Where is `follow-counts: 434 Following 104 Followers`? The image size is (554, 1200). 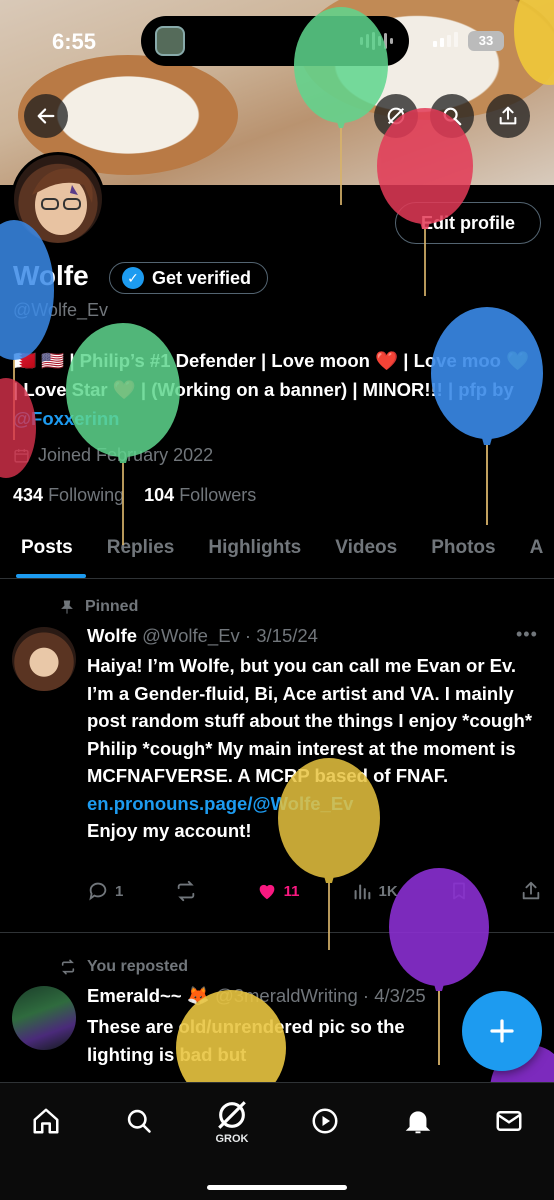
follow-counts: 434 Following 104 Followers is located at coordinates (134, 495).